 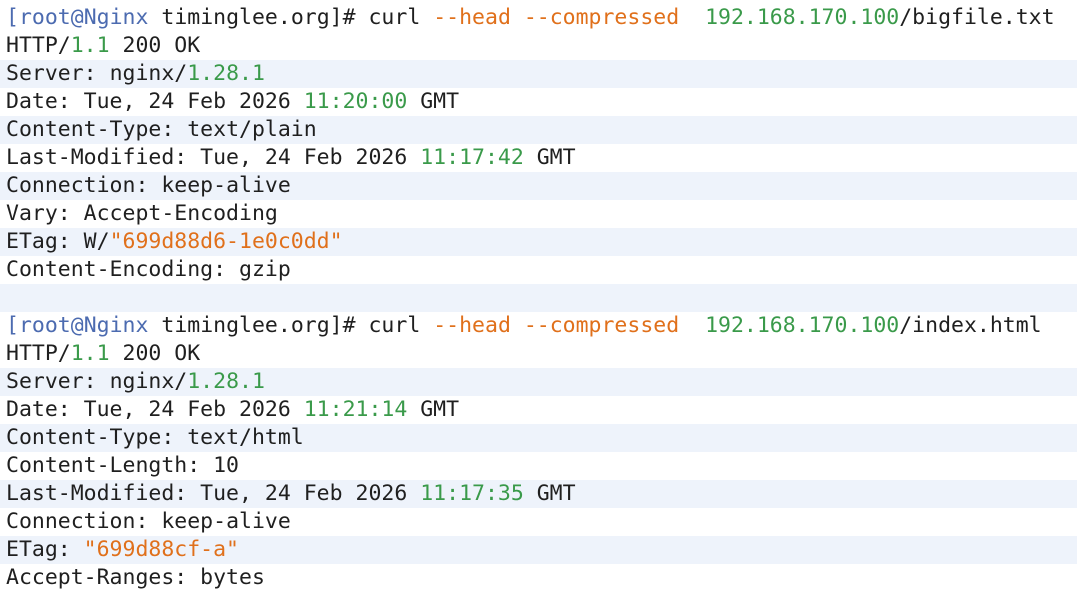 What do you see at coordinates (538, 550) in the screenshot?
I see `header-etag: ETag: "699d88cf-a"` at bounding box center [538, 550].